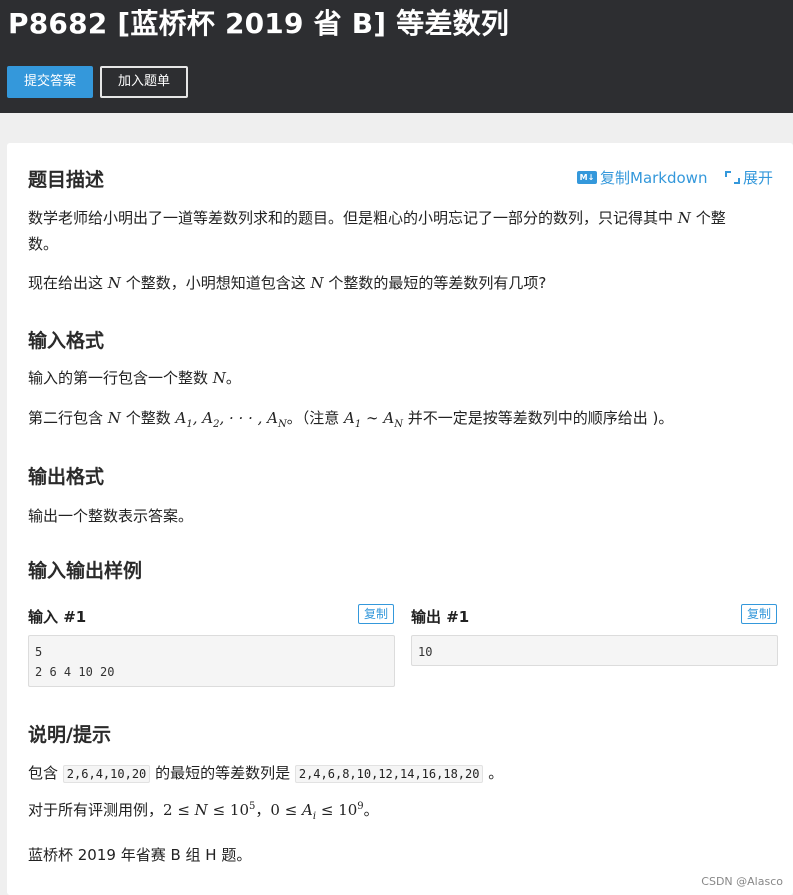  I want to click on text: 包含, so click(43, 773).